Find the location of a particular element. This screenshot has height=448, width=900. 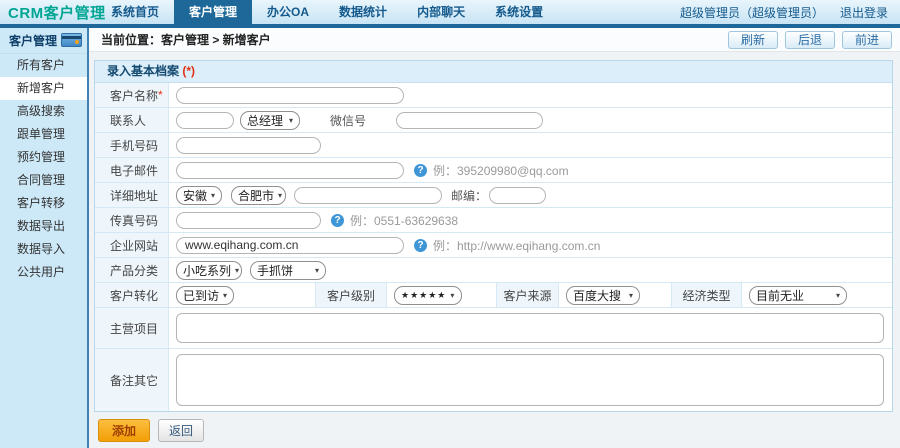

sidebar-item-transfer: 客户转移 is located at coordinates (43, 203).